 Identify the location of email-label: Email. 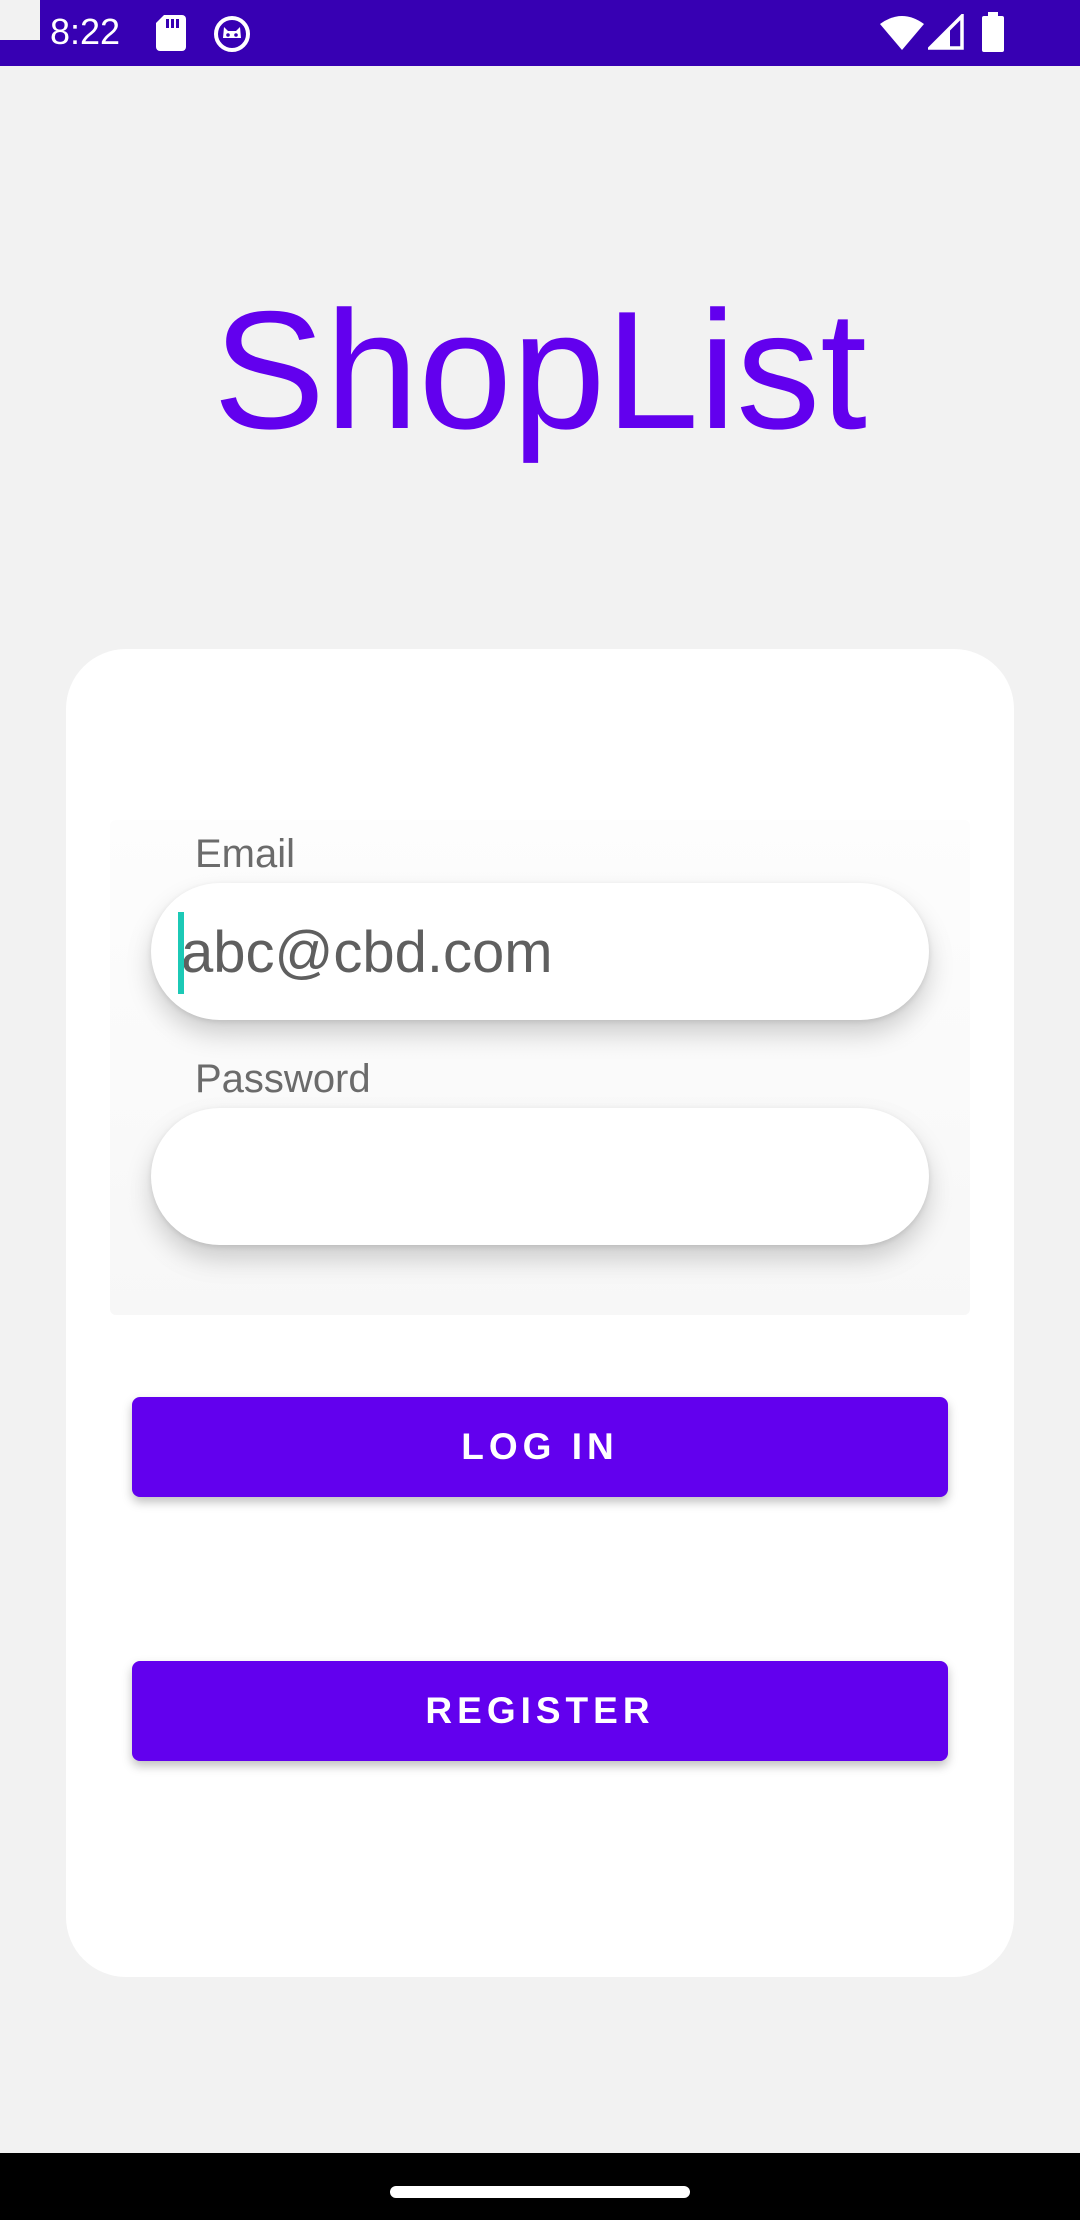
(245, 854).